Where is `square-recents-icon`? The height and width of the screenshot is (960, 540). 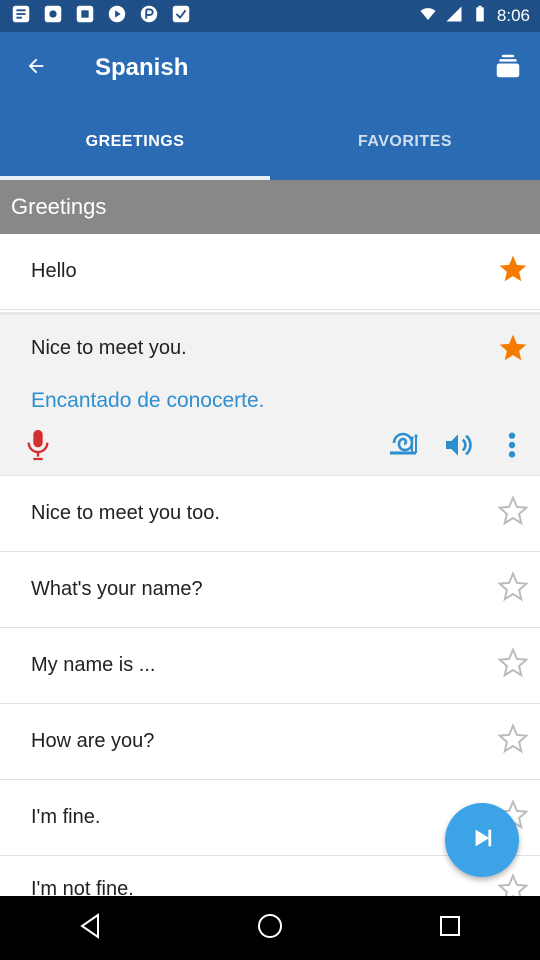
square-recents-icon is located at coordinates (450, 928).